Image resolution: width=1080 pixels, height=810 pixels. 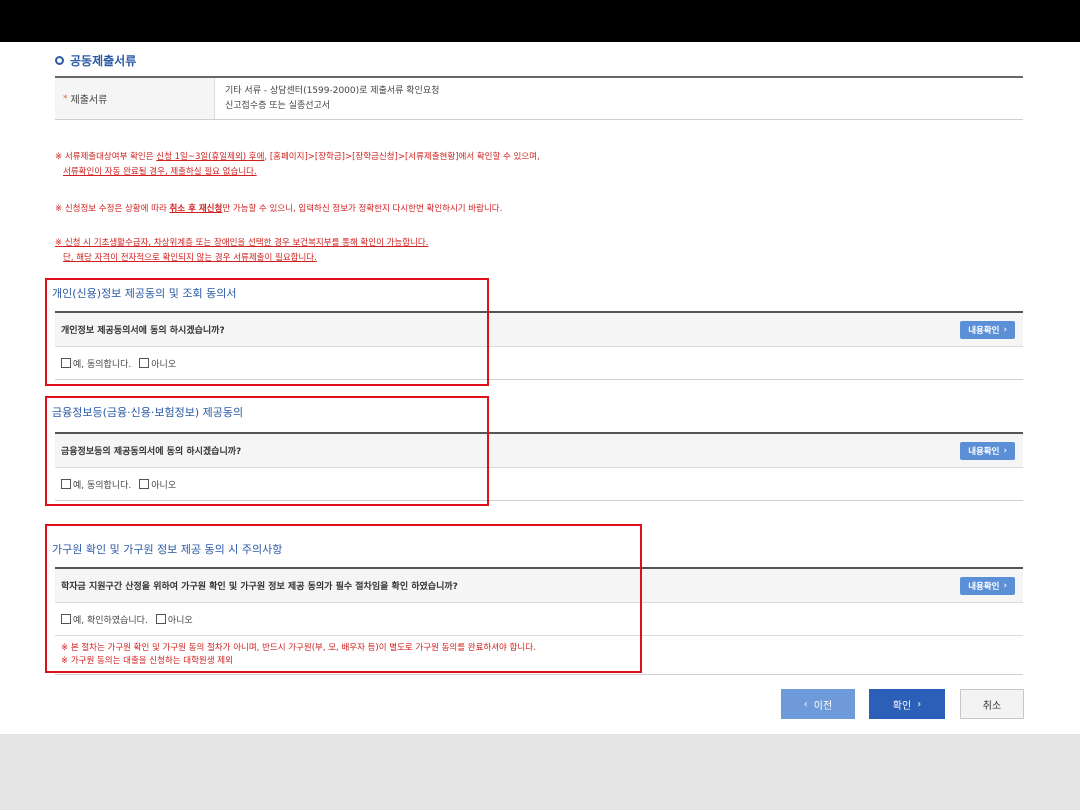 What do you see at coordinates (65, 98) in the screenshot?
I see `required-star-icon: *` at bounding box center [65, 98].